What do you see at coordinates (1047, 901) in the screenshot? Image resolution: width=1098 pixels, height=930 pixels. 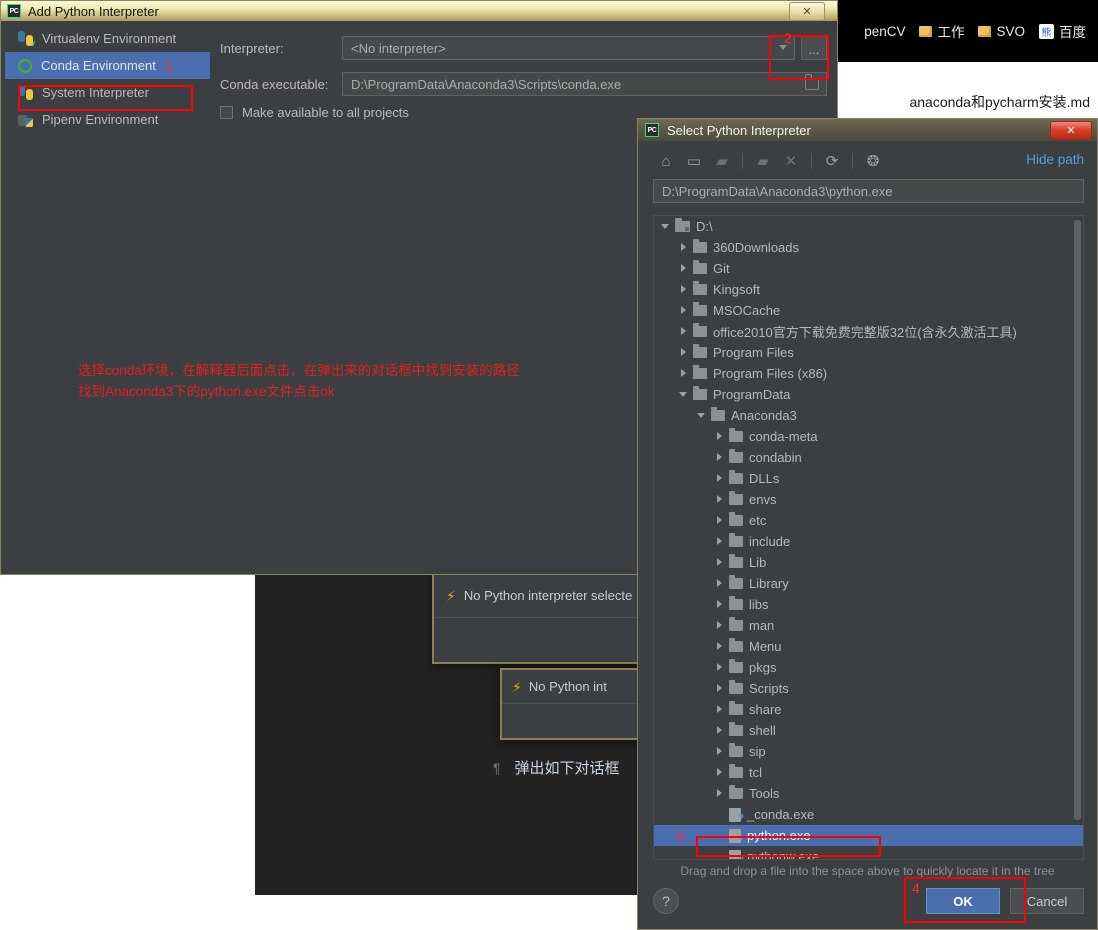 I see `cancel-button: Cancel` at bounding box center [1047, 901].